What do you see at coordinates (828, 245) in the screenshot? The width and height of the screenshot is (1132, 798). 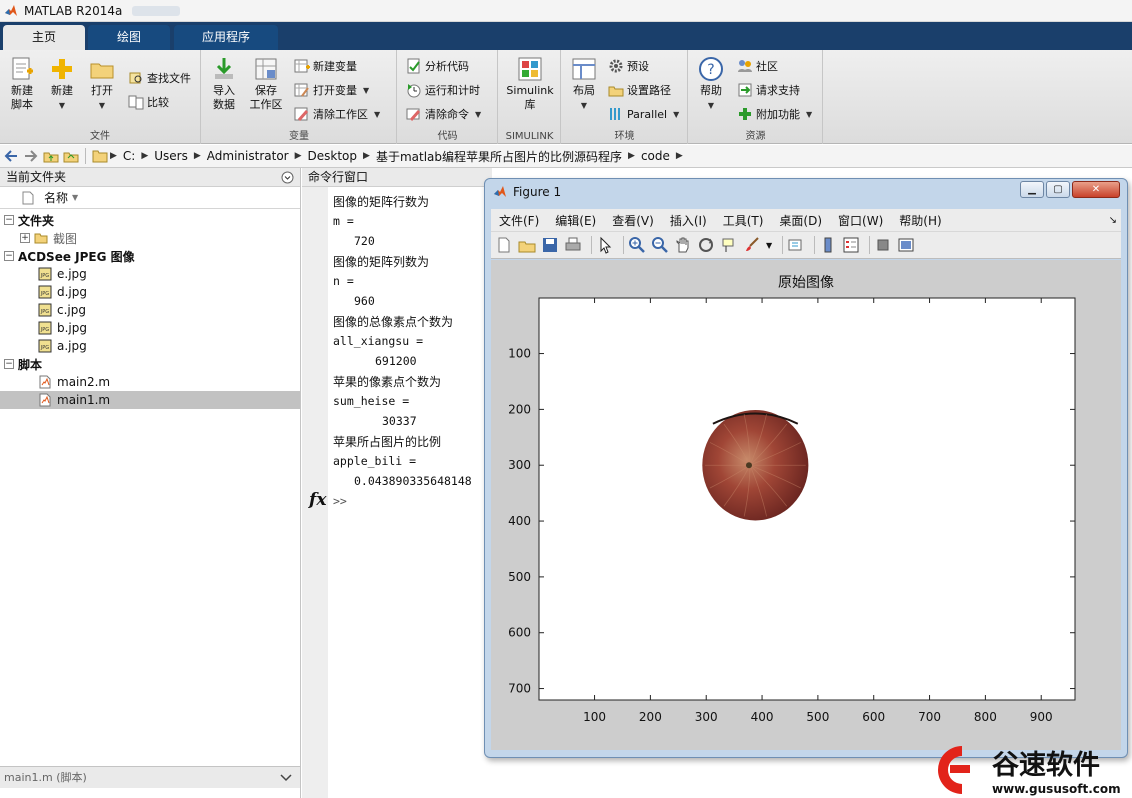 I see `colorbar-icon` at bounding box center [828, 245].